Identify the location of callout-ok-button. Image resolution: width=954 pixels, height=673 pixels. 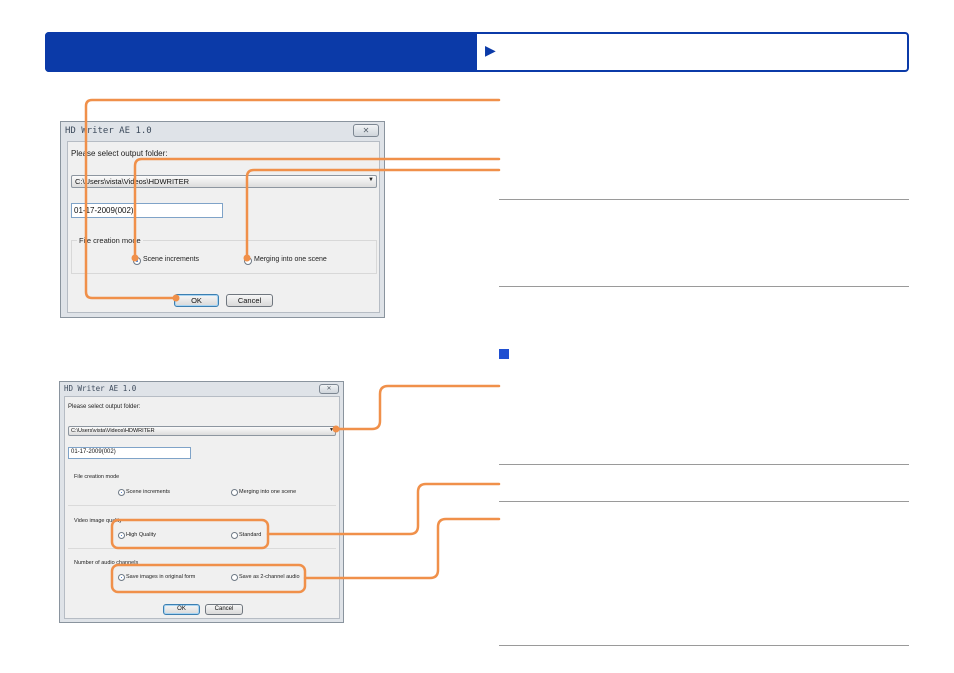
(292, 199).